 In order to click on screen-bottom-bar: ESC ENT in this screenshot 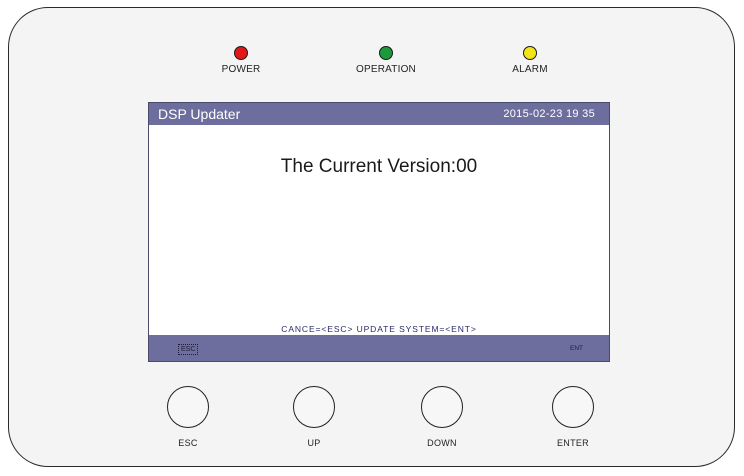, I will do `click(379, 348)`.